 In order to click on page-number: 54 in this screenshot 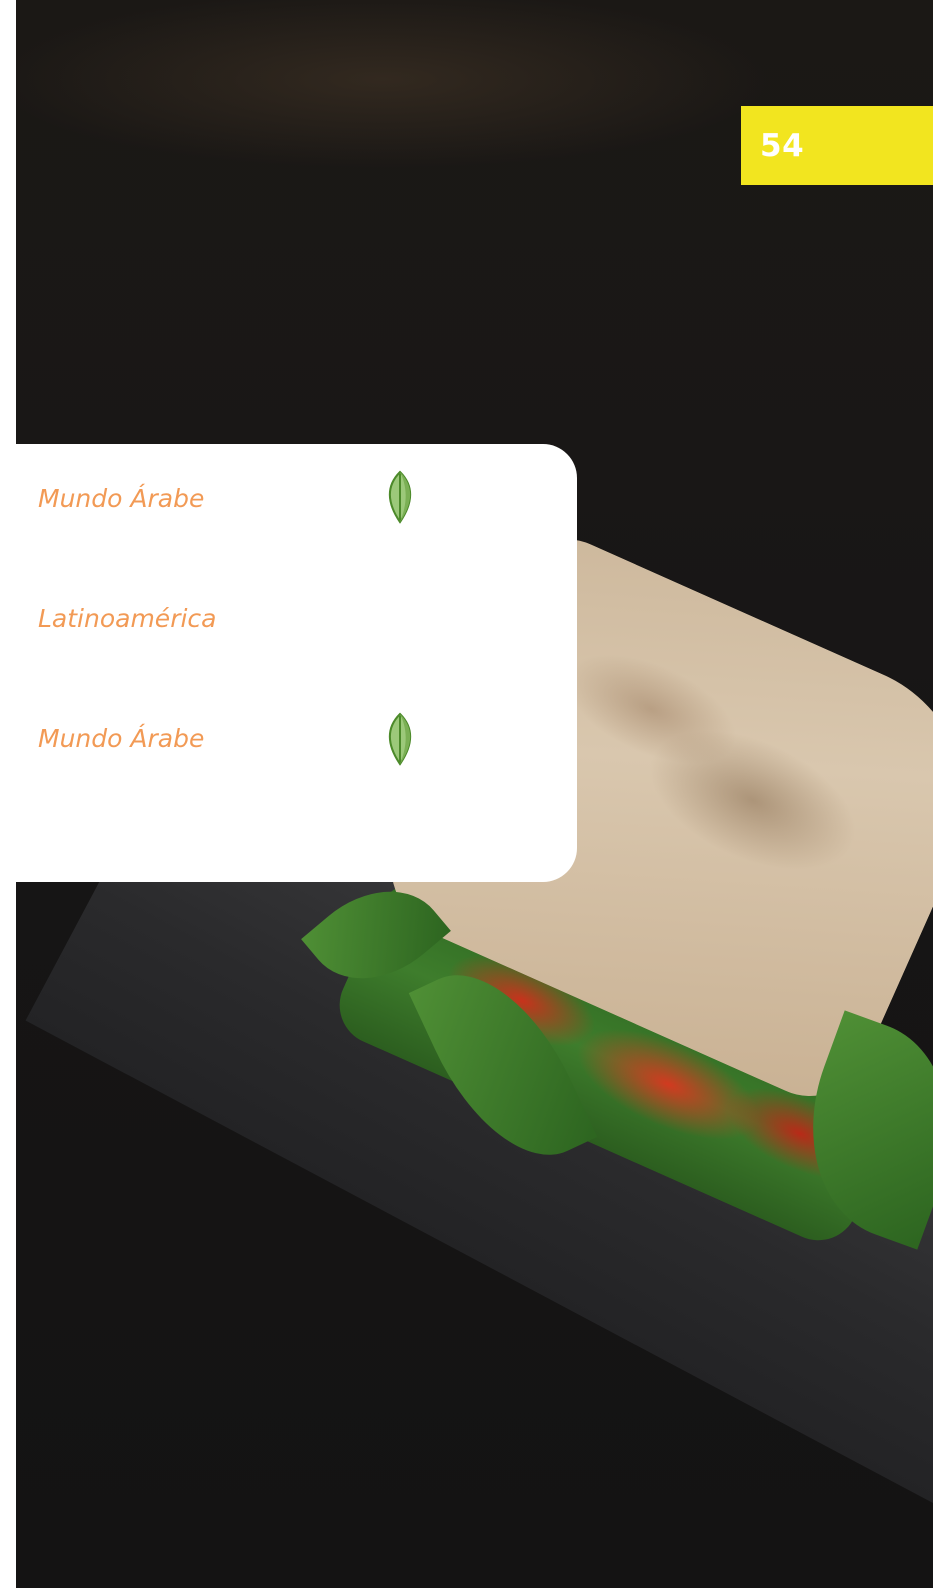, I will do `click(782, 145)`.